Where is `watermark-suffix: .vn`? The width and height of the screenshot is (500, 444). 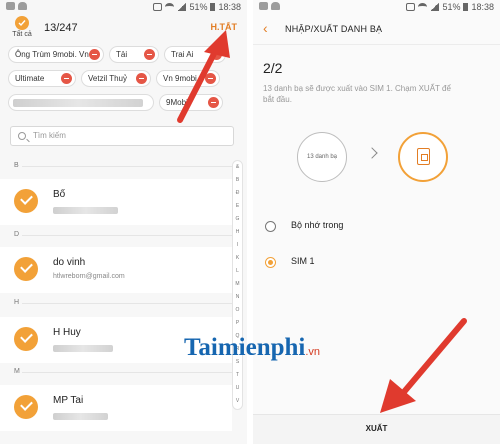 watermark-suffix: .vn is located at coordinates (313, 352).